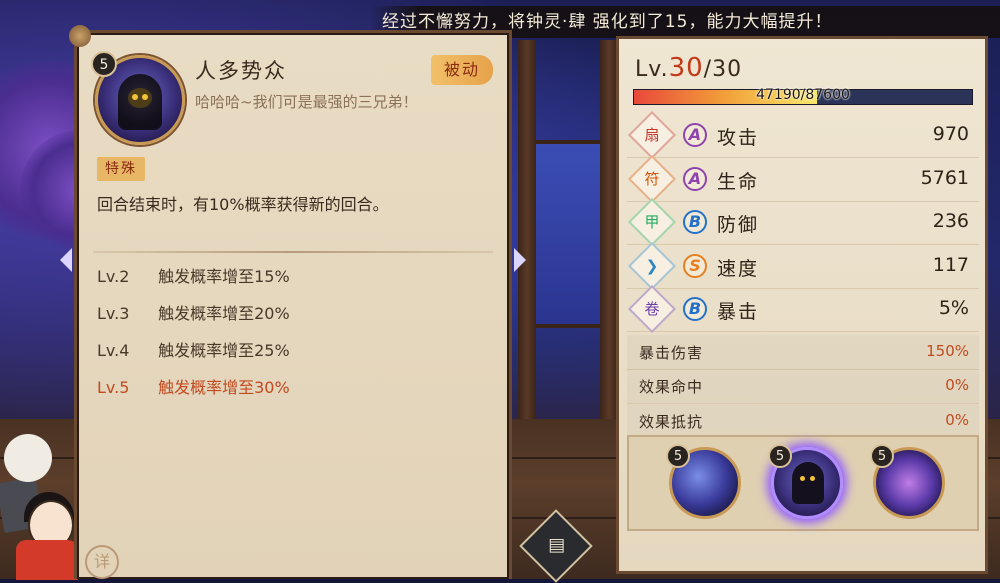 The height and width of the screenshot is (583, 1000). I want to click on character-doll, so click(40, 505).